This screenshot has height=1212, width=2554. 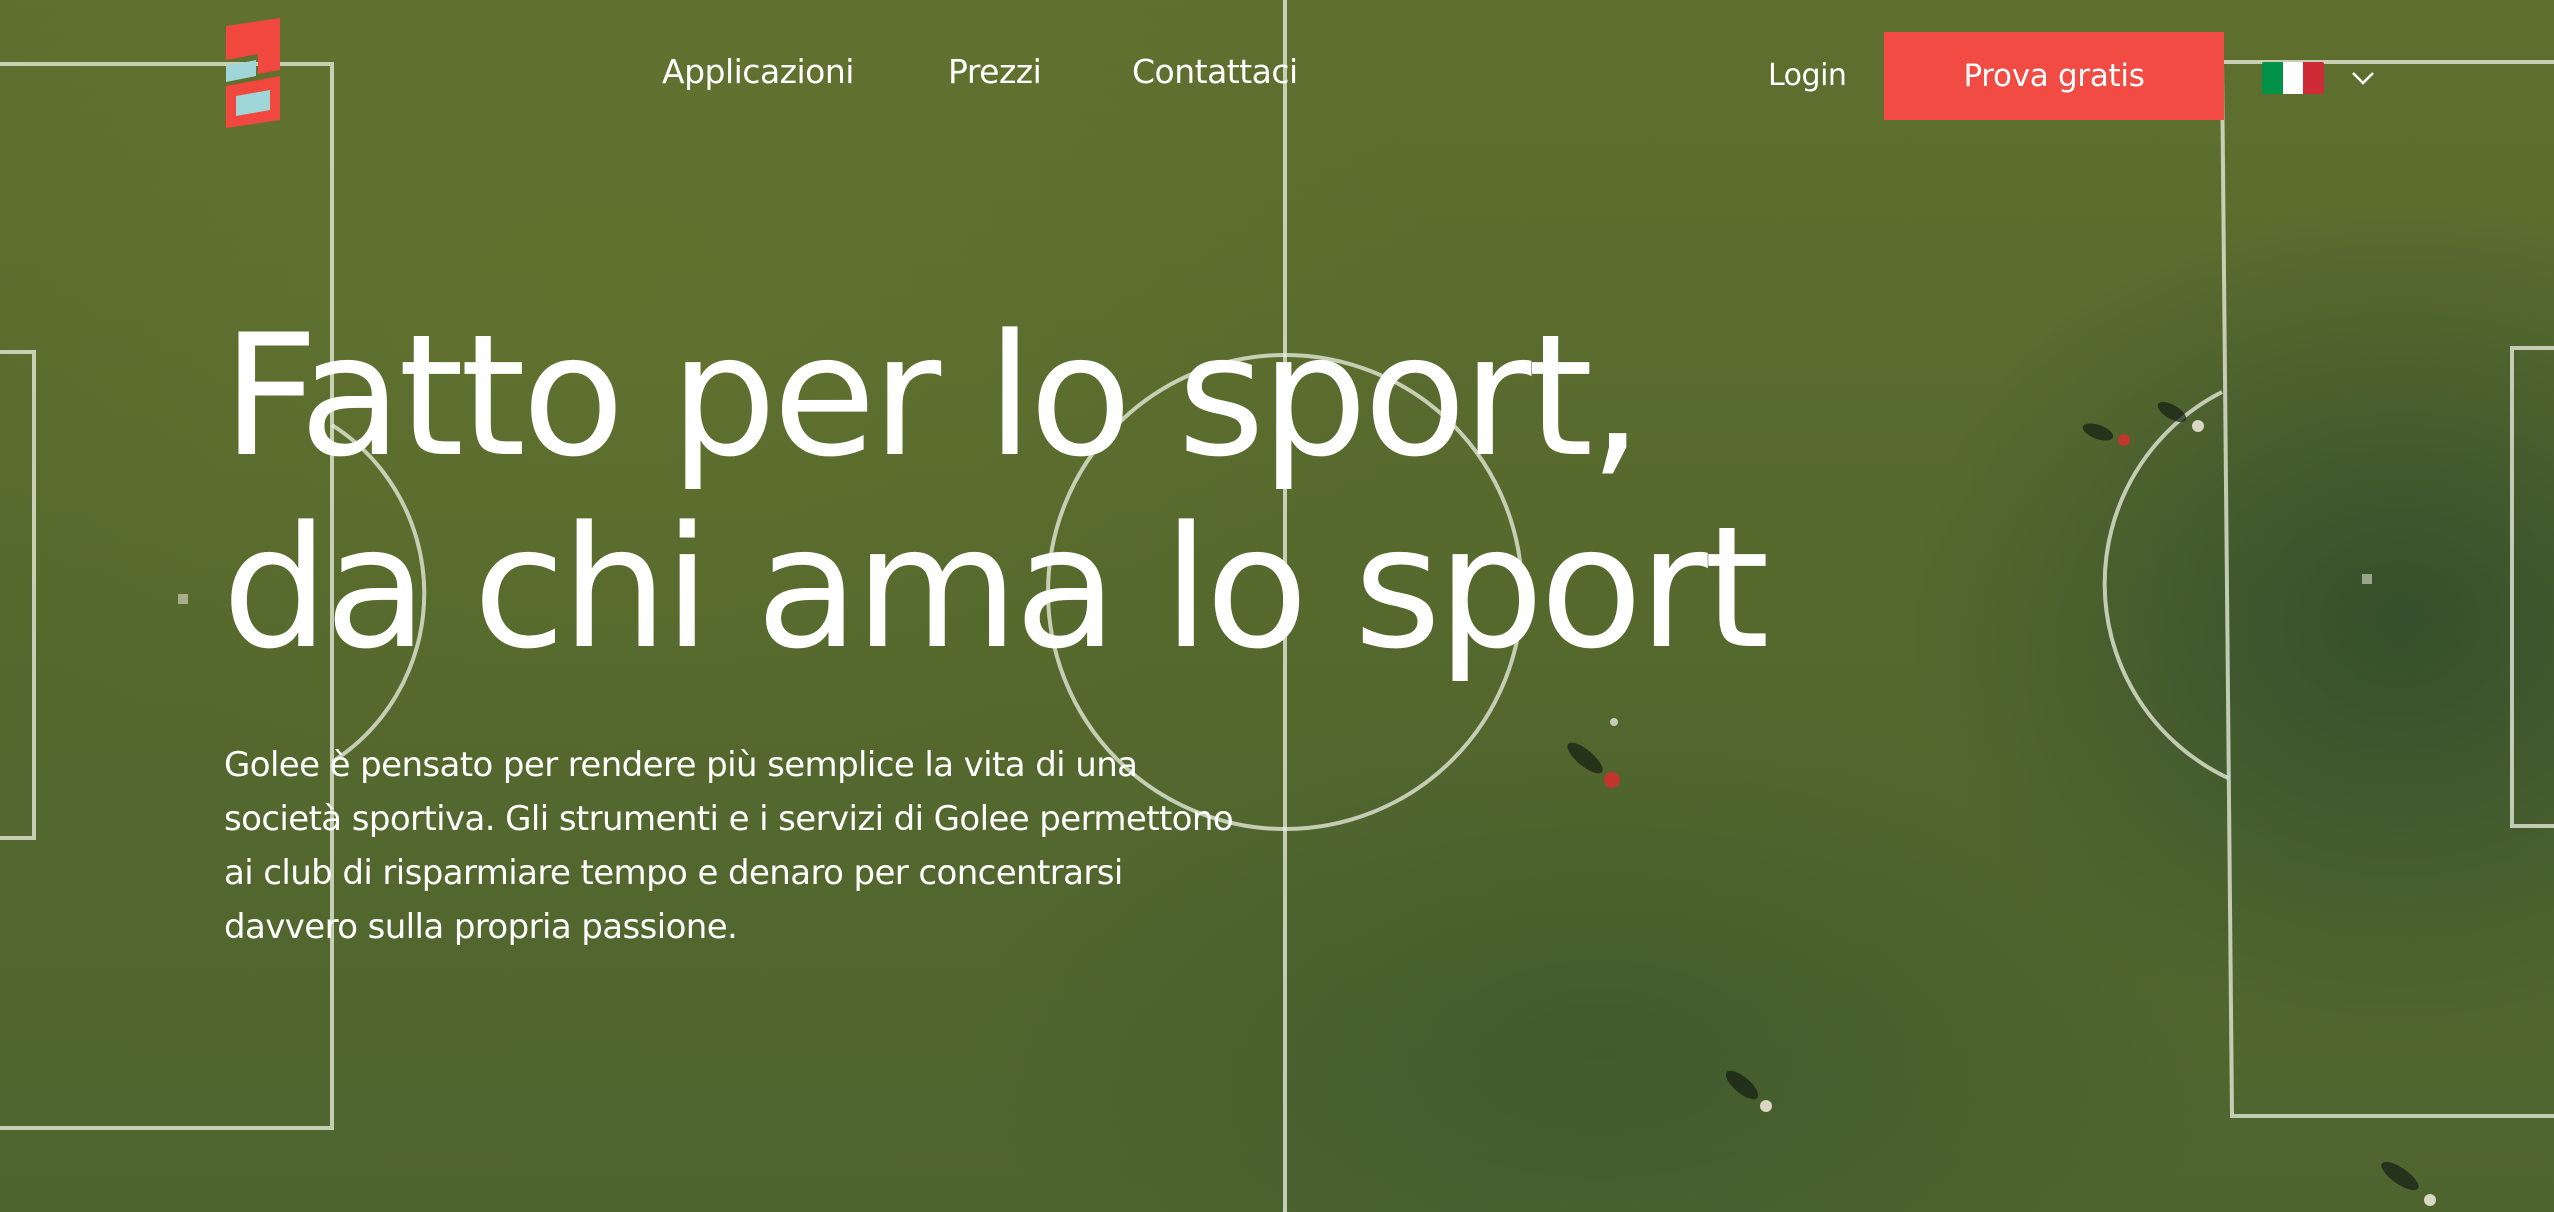 I want to click on language-selector, so click(x=2319, y=78).